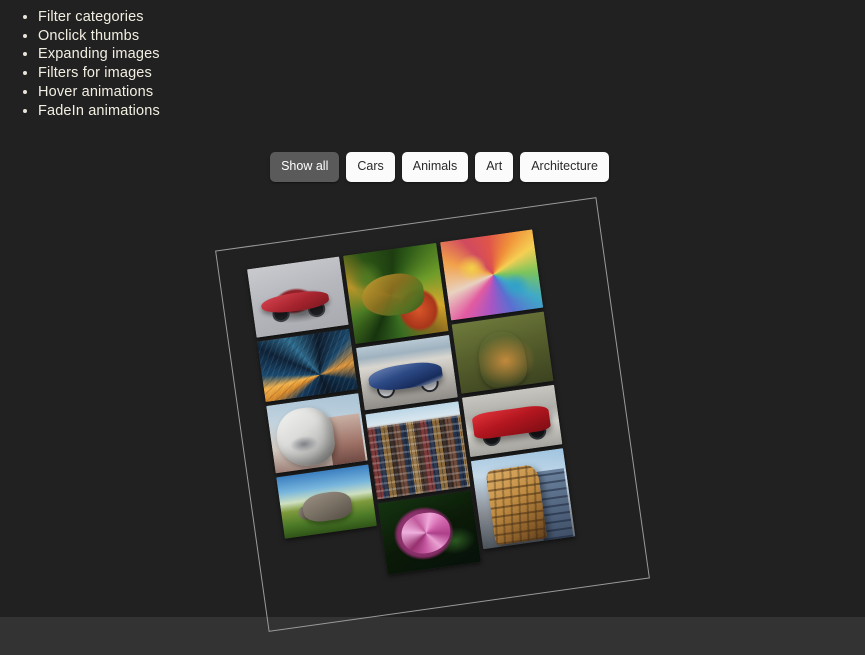 The height and width of the screenshot is (655, 865). What do you see at coordinates (99, 54) in the screenshot?
I see `feature-list-item: Expanding images` at bounding box center [99, 54].